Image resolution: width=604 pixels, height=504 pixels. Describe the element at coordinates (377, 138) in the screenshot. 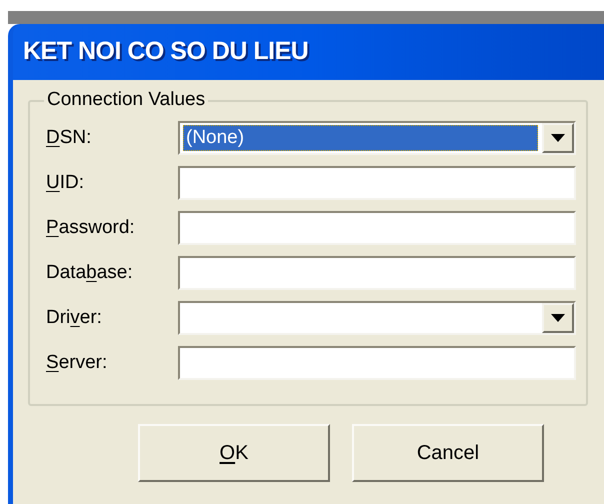

I see `dropdown: (None)` at that location.